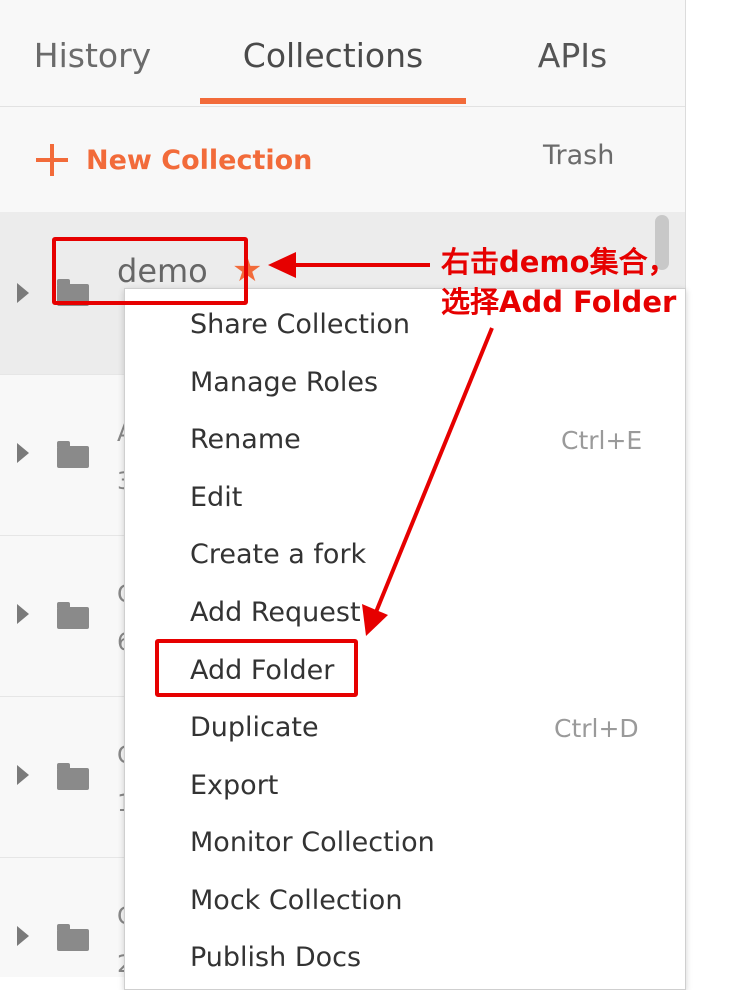 The image size is (748, 990). Describe the element at coordinates (559, 302) in the screenshot. I see `annotation-line-2: 选择Add Folder` at that location.